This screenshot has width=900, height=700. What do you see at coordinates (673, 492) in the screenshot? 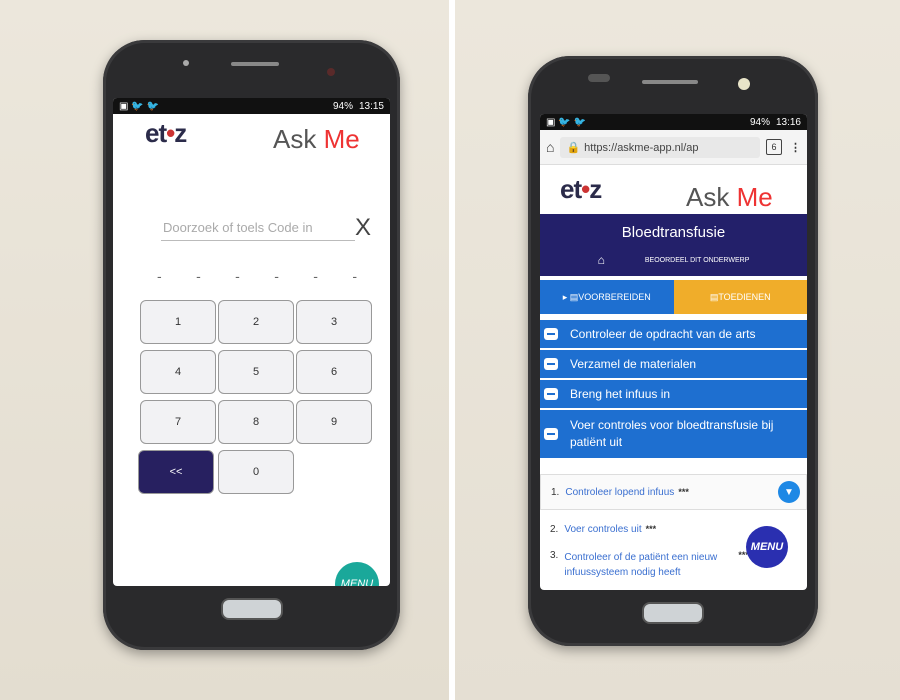
I see `substep-item: 1. Controleer lopend infuus *** ▼` at bounding box center [673, 492].